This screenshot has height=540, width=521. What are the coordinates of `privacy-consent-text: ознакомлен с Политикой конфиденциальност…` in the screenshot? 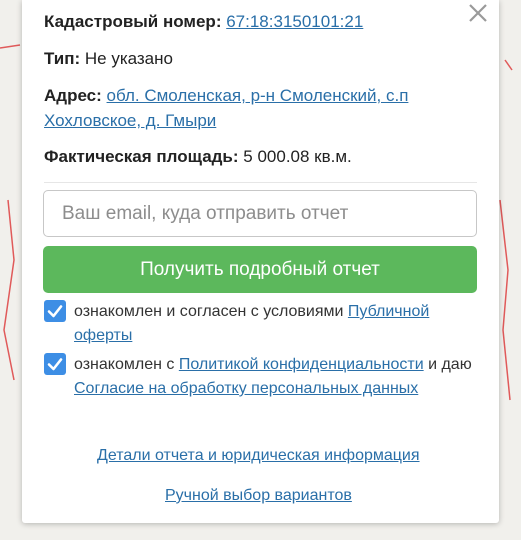 It's located at (274, 377).